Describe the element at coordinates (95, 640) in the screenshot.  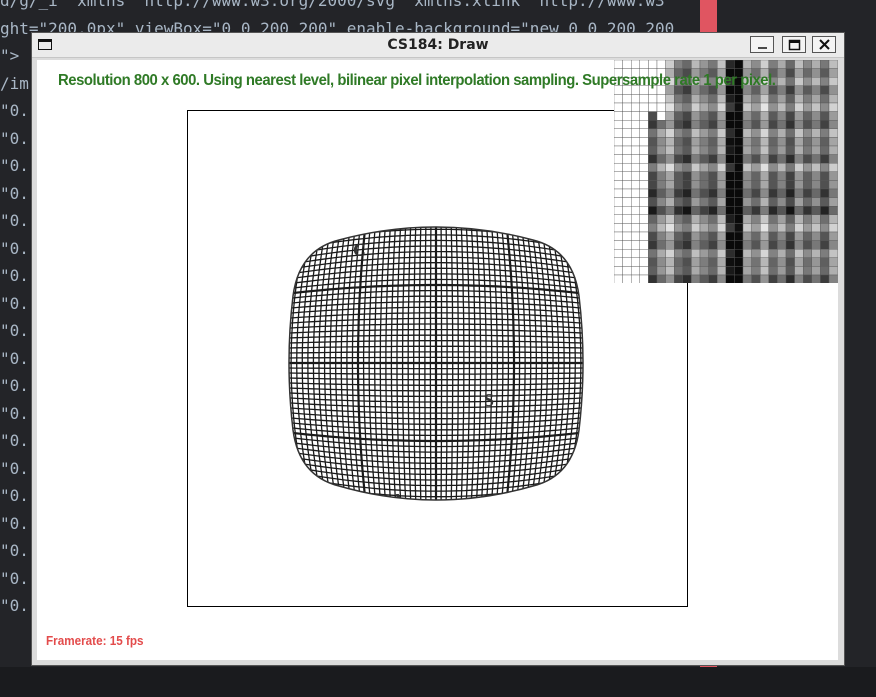
I see `framerate-text: Framerate: 15 fps` at that location.